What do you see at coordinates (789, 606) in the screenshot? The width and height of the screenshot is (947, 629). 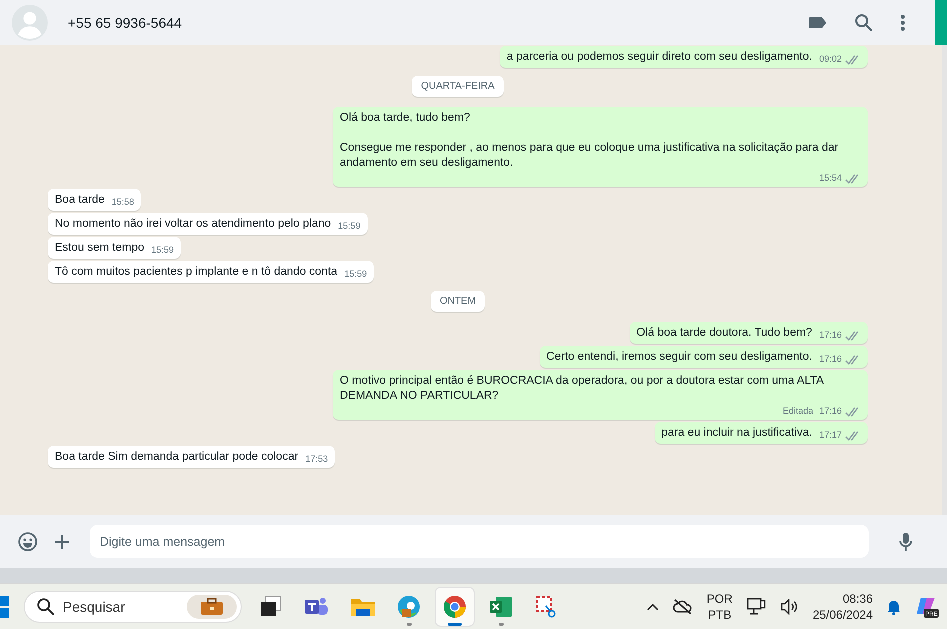 I see `speaker-icon` at bounding box center [789, 606].